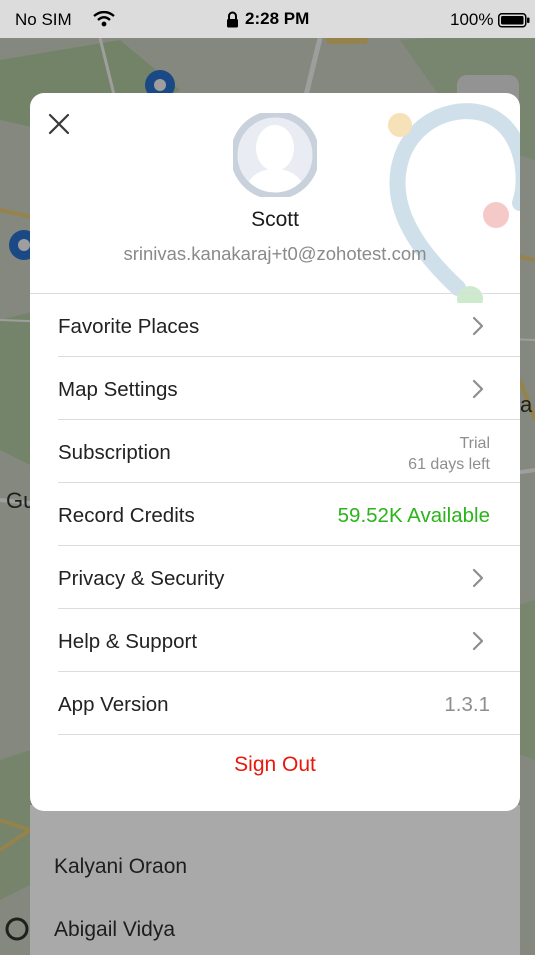 Image resolution: width=535 pixels, height=955 pixels. What do you see at coordinates (289, 704) in the screenshot?
I see `menu-item-app-version: App Version 1.3.1` at bounding box center [289, 704].